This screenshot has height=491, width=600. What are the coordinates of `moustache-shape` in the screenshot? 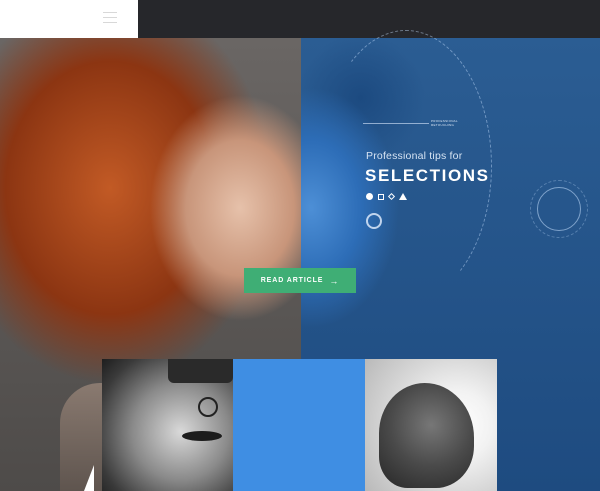 It's located at (202, 436).